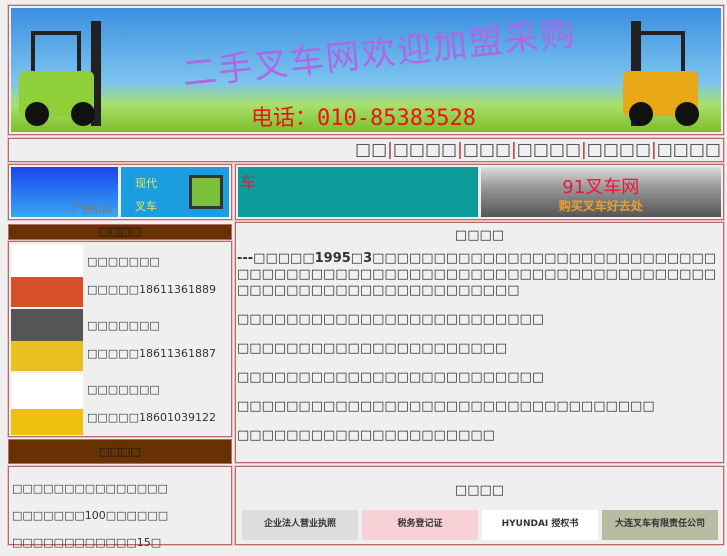  What do you see at coordinates (151, 417) in the screenshot?
I see `product-phone: □□□□□18601039122` at bounding box center [151, 417].